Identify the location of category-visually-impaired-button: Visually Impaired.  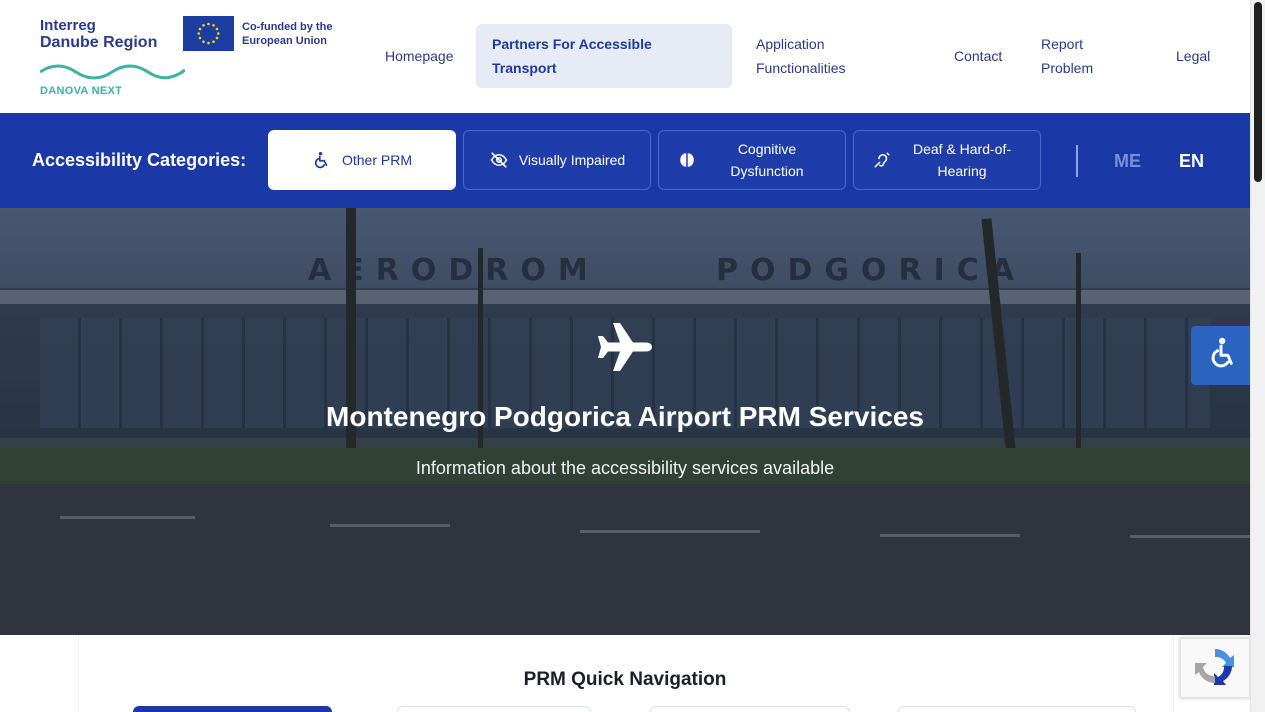
(557, 160).